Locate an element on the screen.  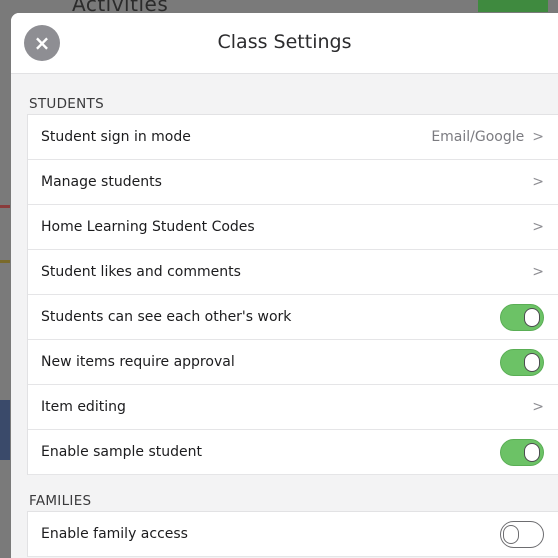
row-label: Item editing is located at coordinates (83, 407).